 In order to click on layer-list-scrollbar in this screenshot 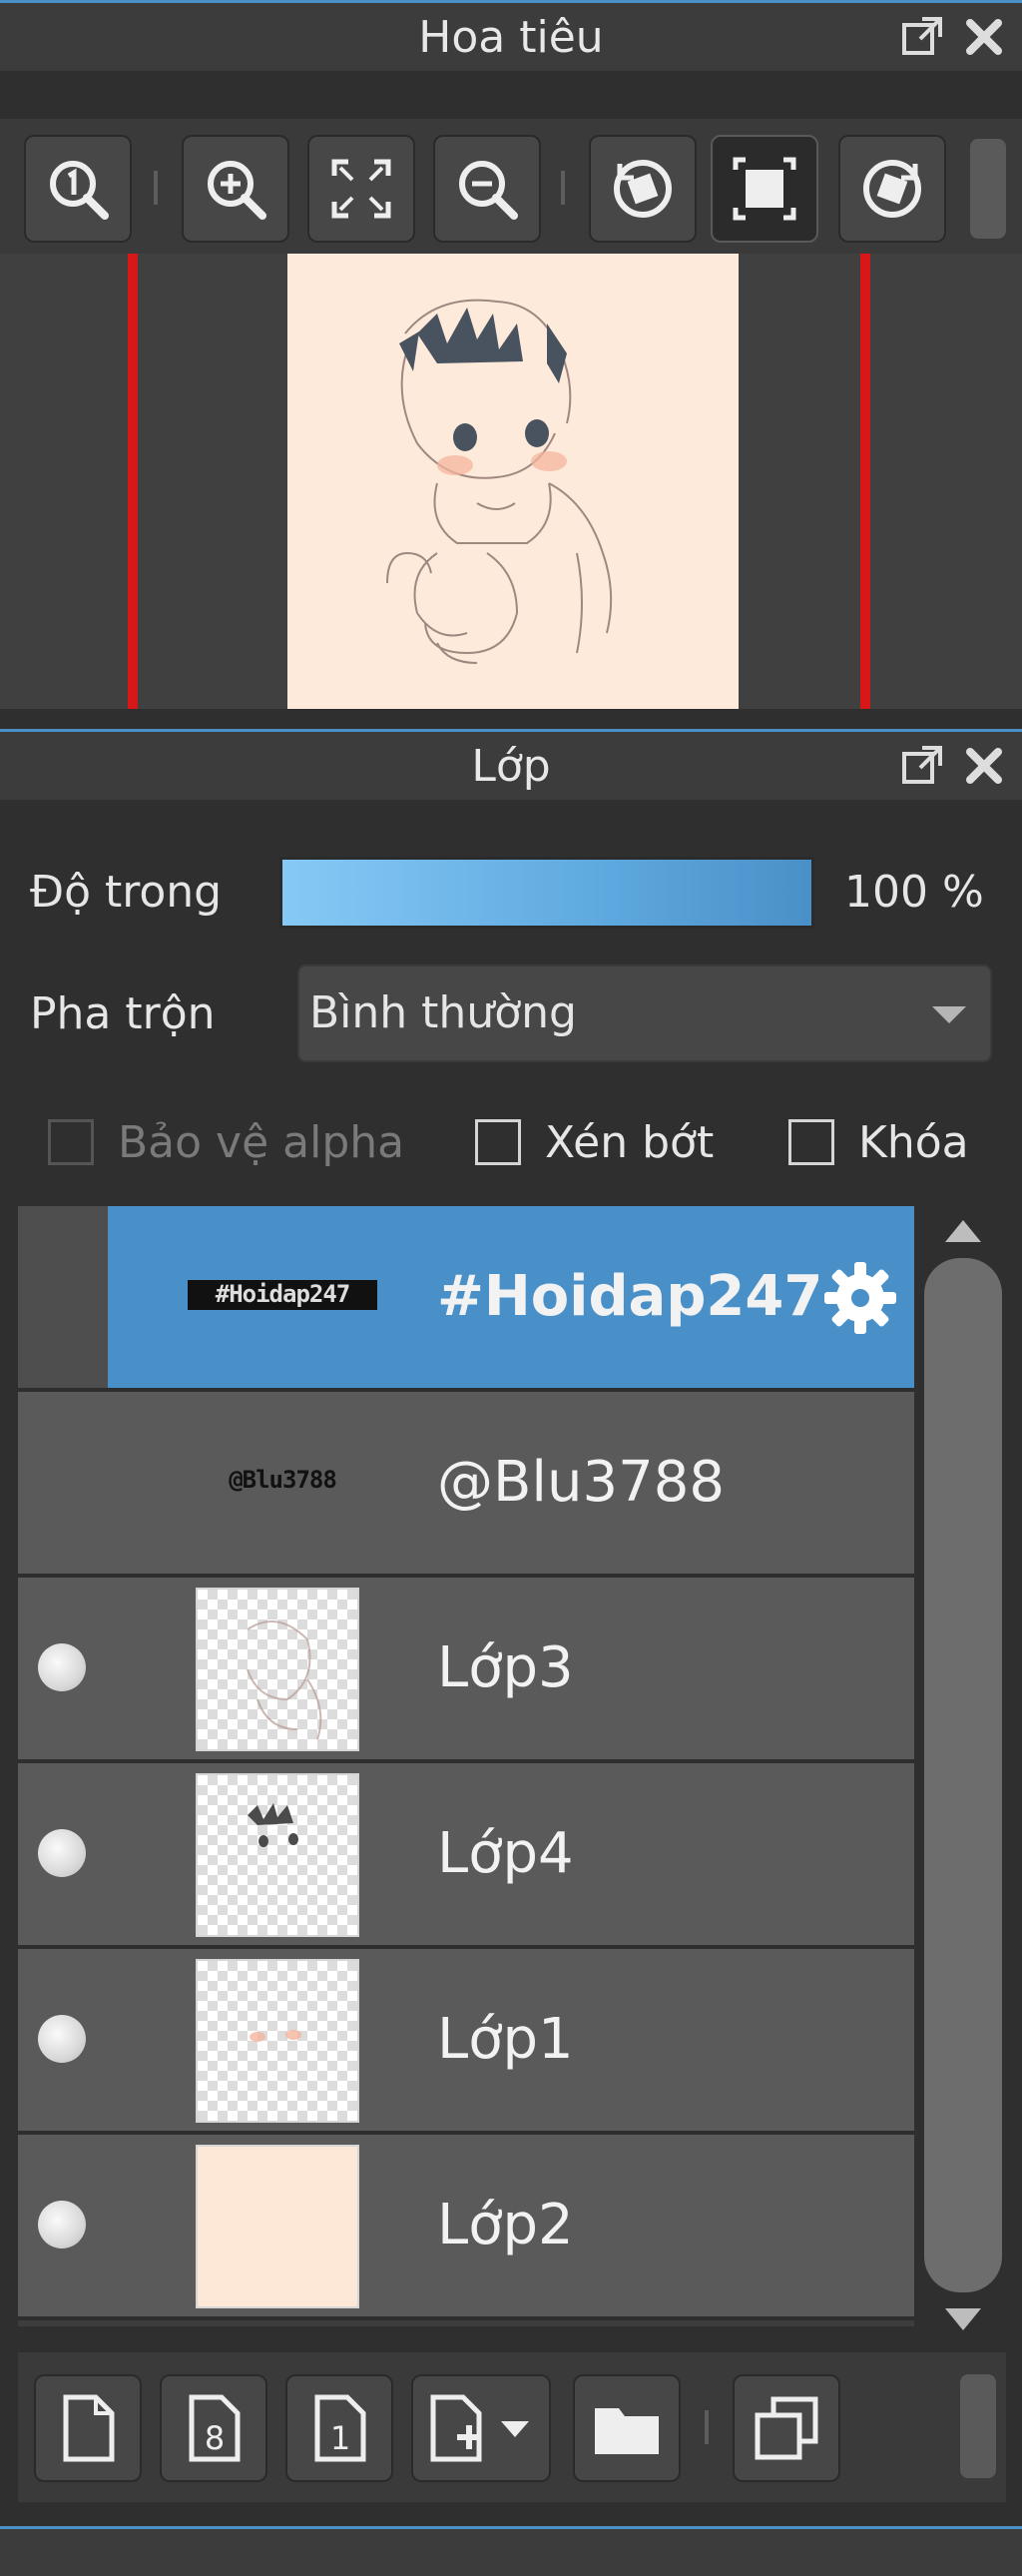, I will do `click(963, 1775)`.